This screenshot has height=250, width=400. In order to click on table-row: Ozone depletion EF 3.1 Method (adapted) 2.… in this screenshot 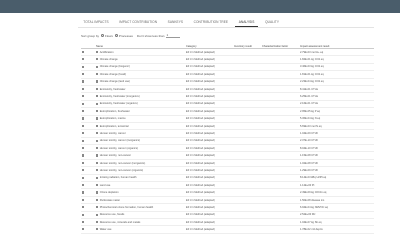, I will do `click(227, 192)`.